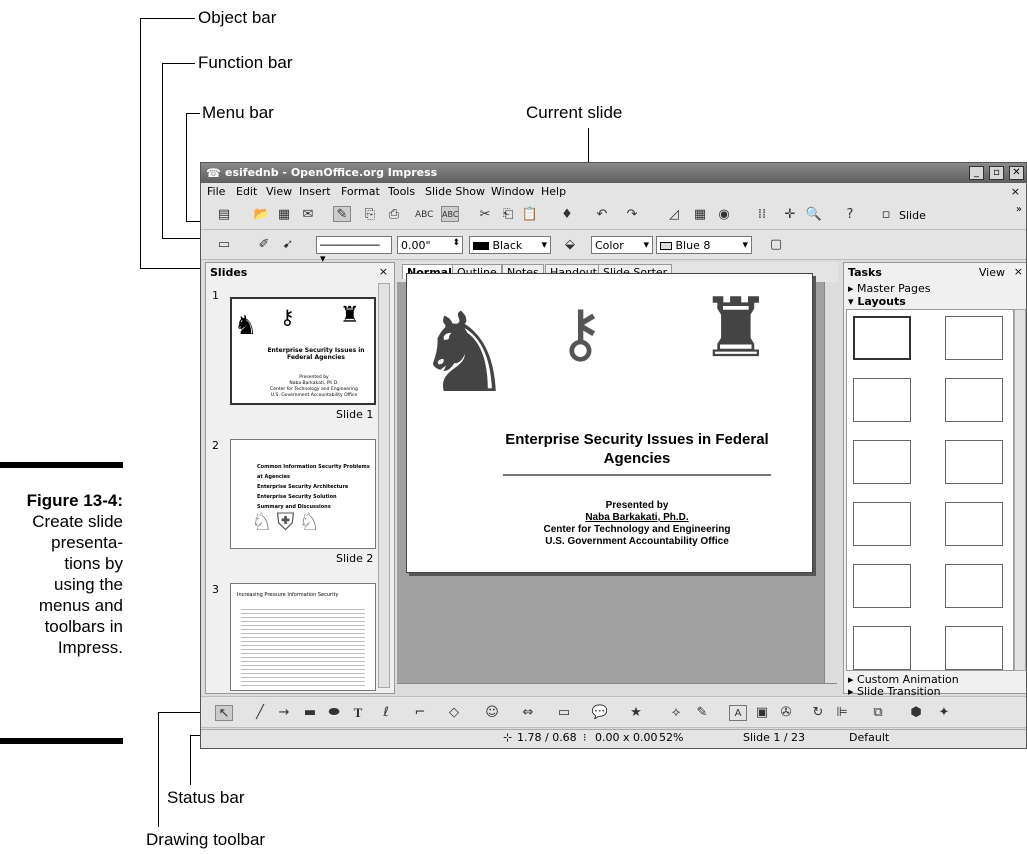  Describe the element at coordinates (528, 713) in the screenshot. I see `block-arrows-icon: ⇔` at that location.